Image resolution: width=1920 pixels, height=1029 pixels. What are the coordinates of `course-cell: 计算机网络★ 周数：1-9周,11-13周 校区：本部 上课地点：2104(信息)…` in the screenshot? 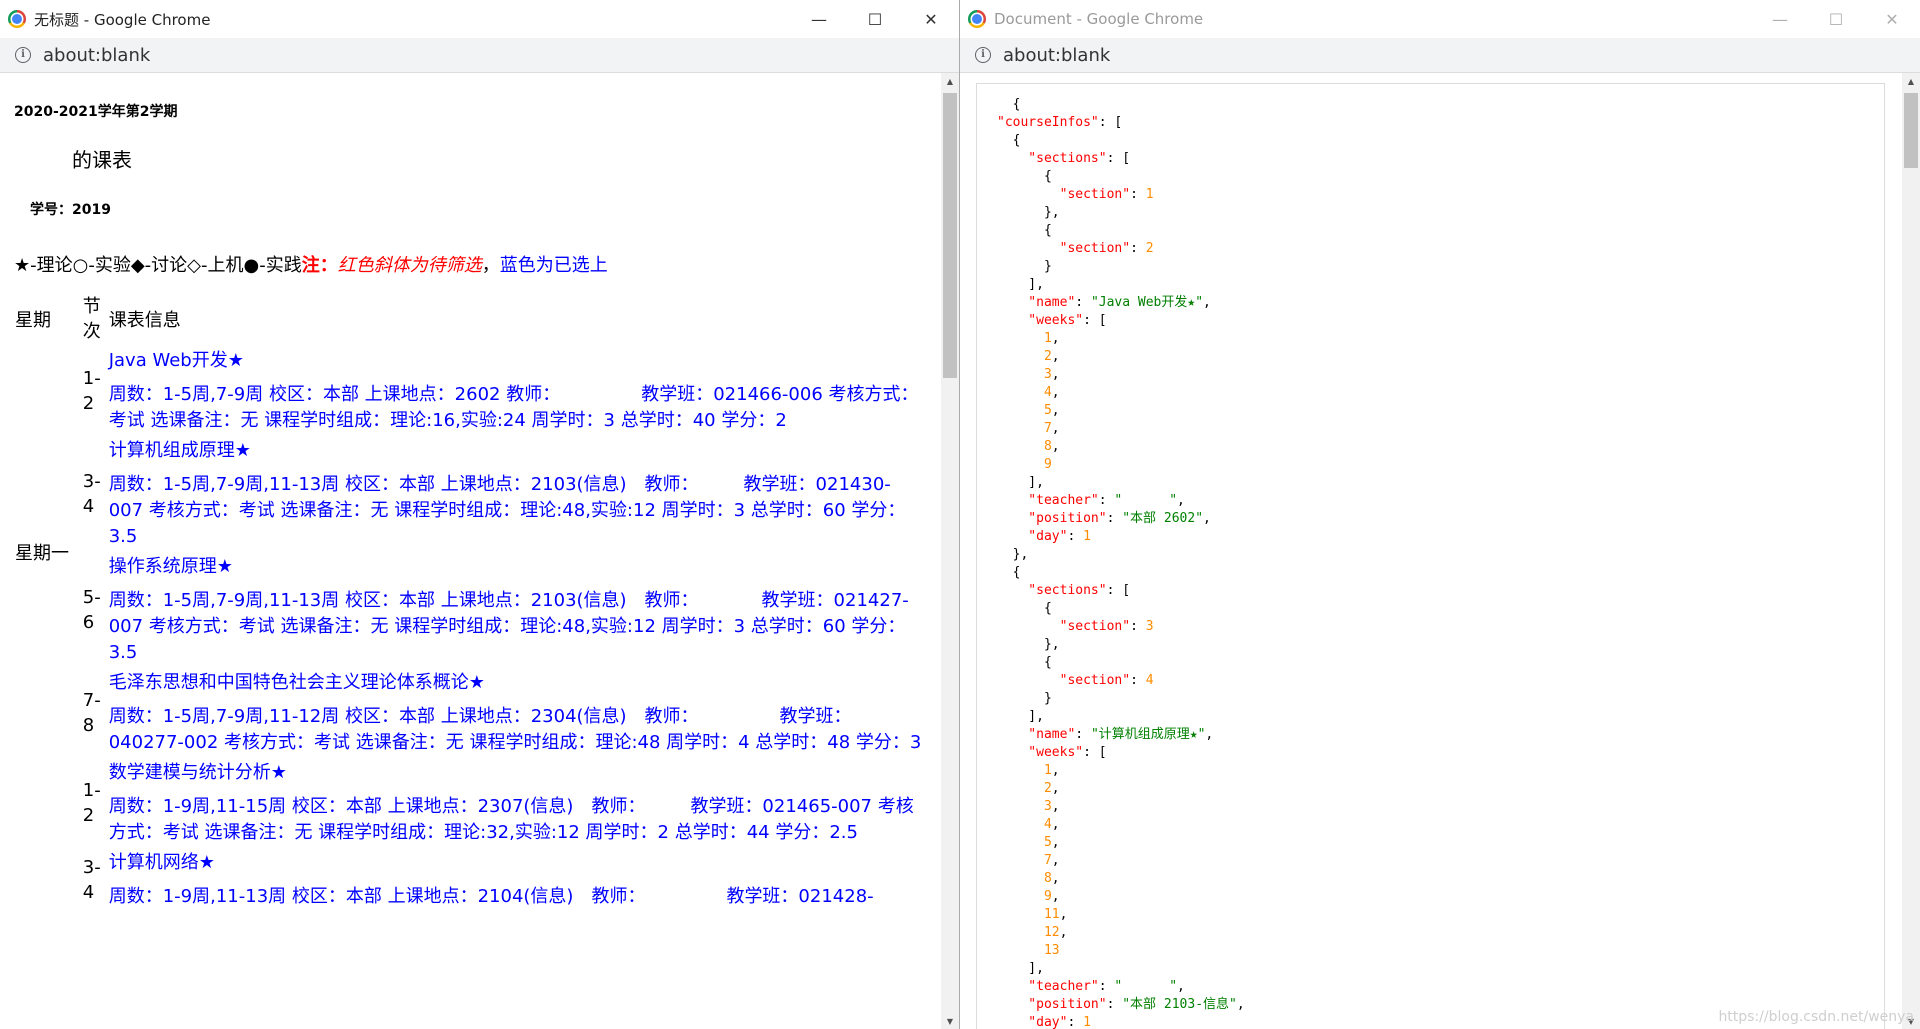 It's located at (517, 880).